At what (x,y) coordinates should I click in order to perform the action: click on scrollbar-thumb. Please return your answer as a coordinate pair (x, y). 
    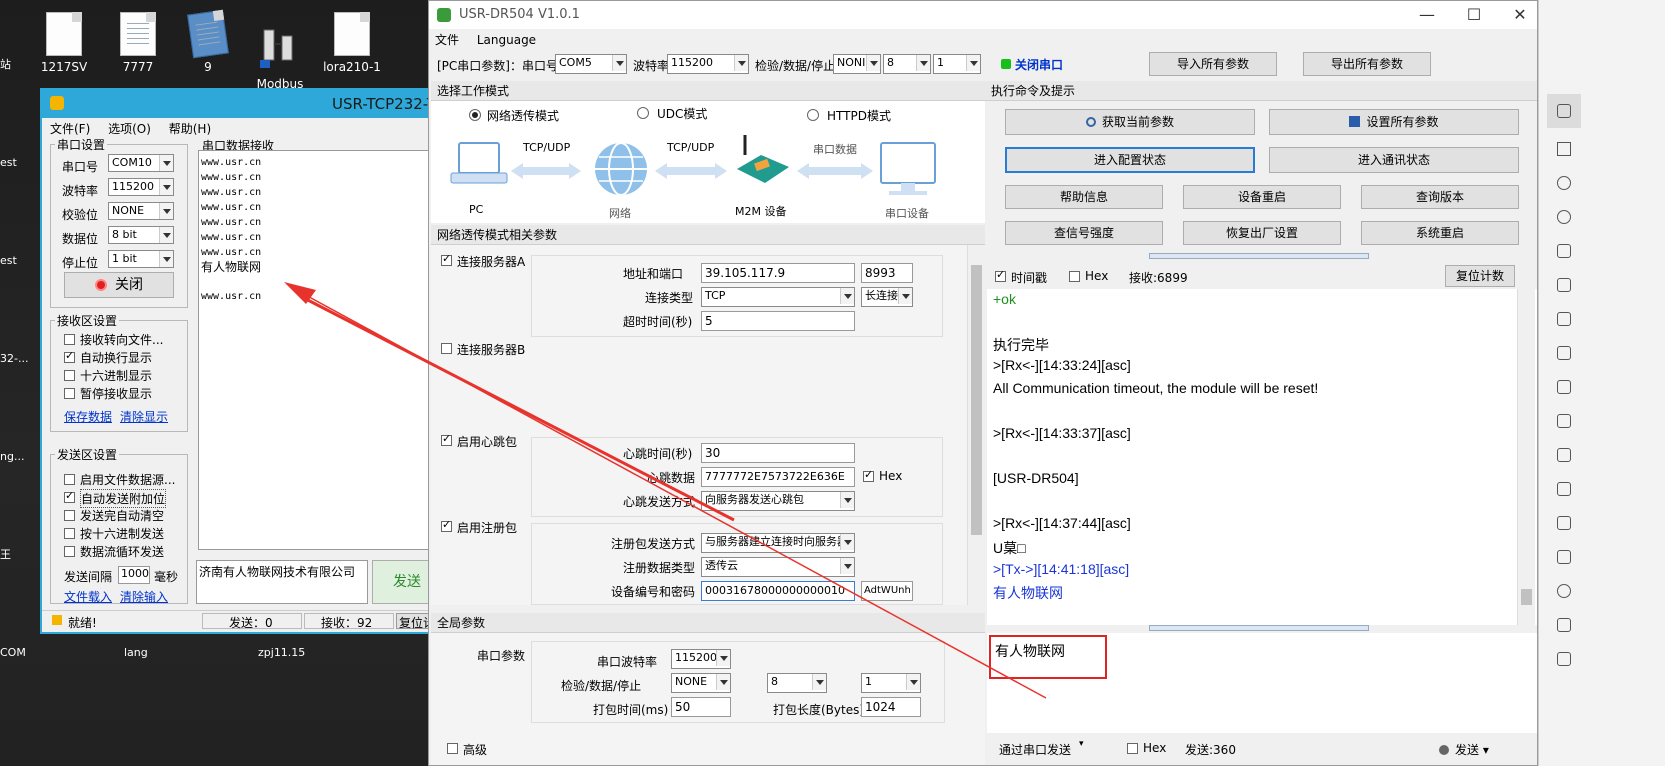
    Looking at the image, I should click on (976, 400).